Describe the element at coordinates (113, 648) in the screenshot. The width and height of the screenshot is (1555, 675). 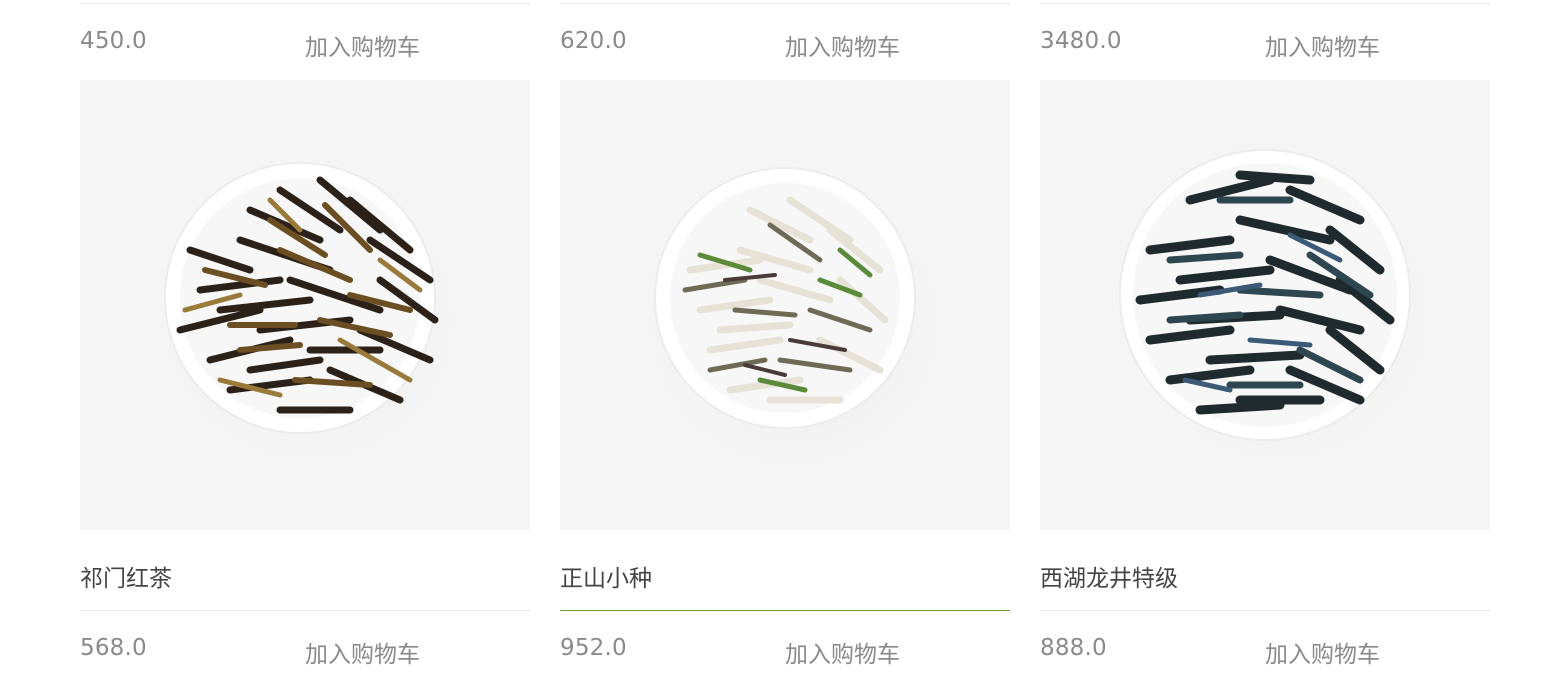
I see `product-price: 568.0` at that location.